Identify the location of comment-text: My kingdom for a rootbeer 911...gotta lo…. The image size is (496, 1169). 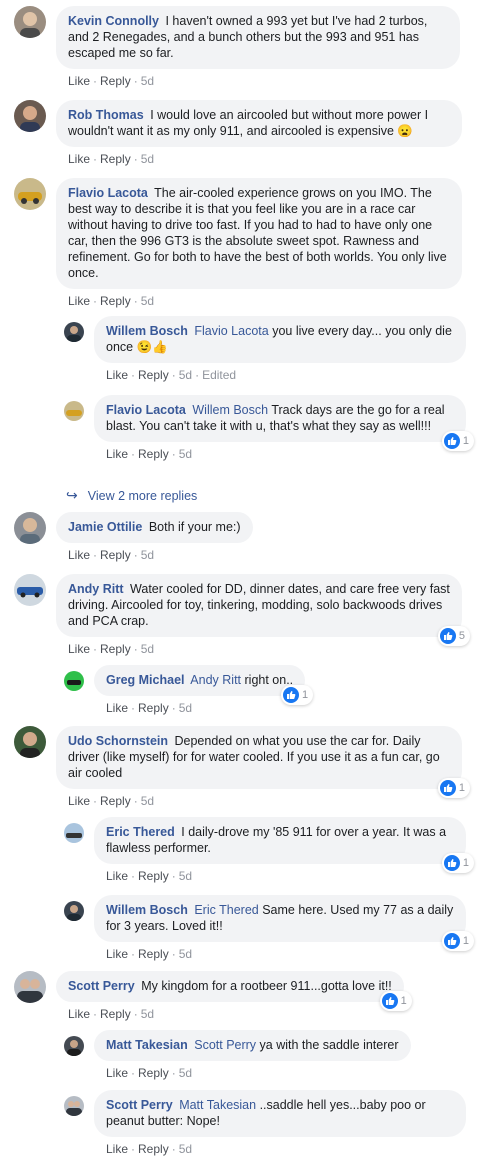
(266, 986).